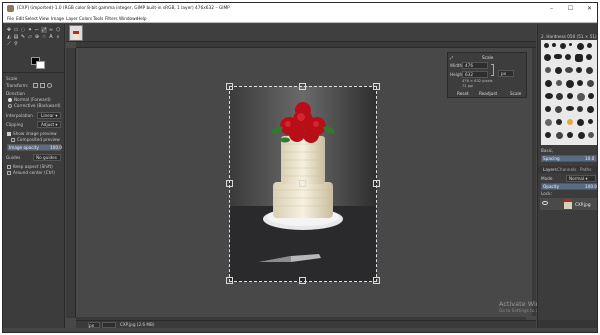 The image size is (600, 335). What do you see at coordinates (128, 18) in the screenshot?
I see `menu-windows: Windows` at bounding box center [128, 18].